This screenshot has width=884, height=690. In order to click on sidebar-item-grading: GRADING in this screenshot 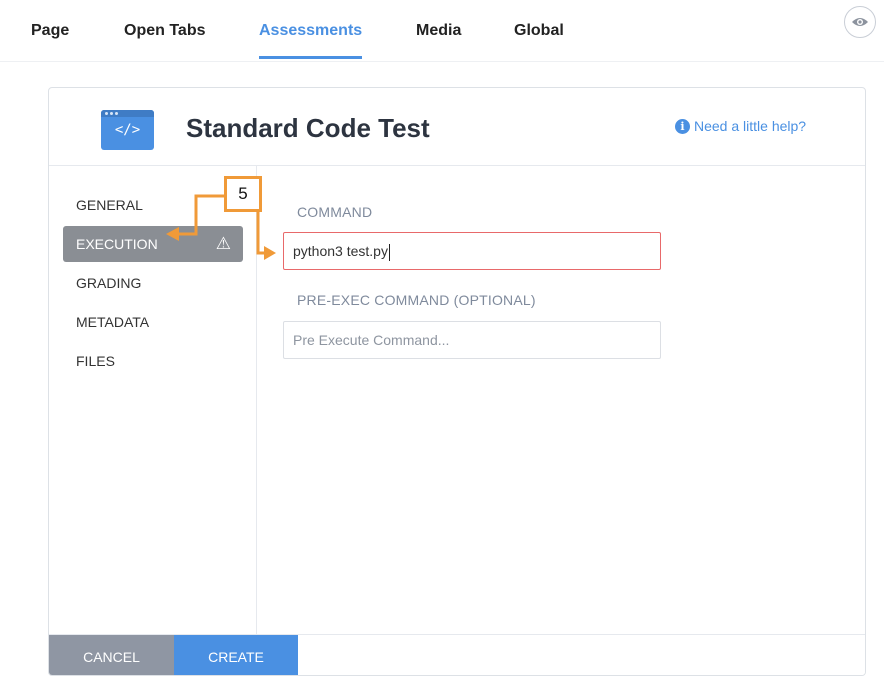, I will do `click(153, 283)`.